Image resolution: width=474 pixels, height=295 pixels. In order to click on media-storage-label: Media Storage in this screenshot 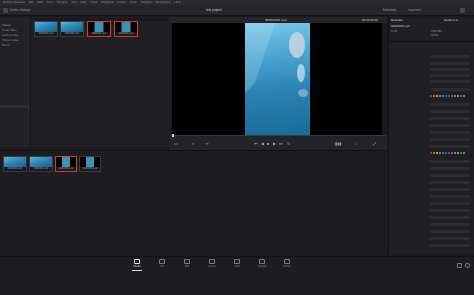, I will do `click(20, 10)`.